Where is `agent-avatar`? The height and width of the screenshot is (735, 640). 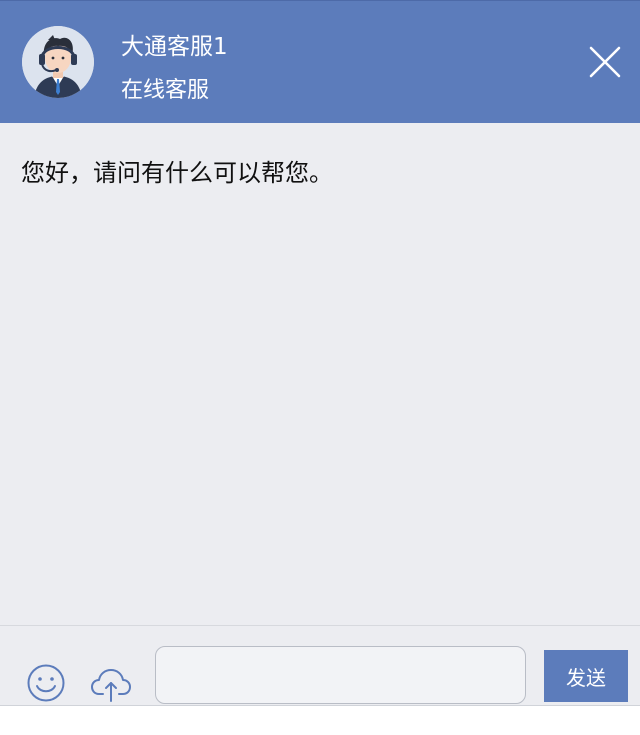
agent-avatar is located at coordinates (58, 62).